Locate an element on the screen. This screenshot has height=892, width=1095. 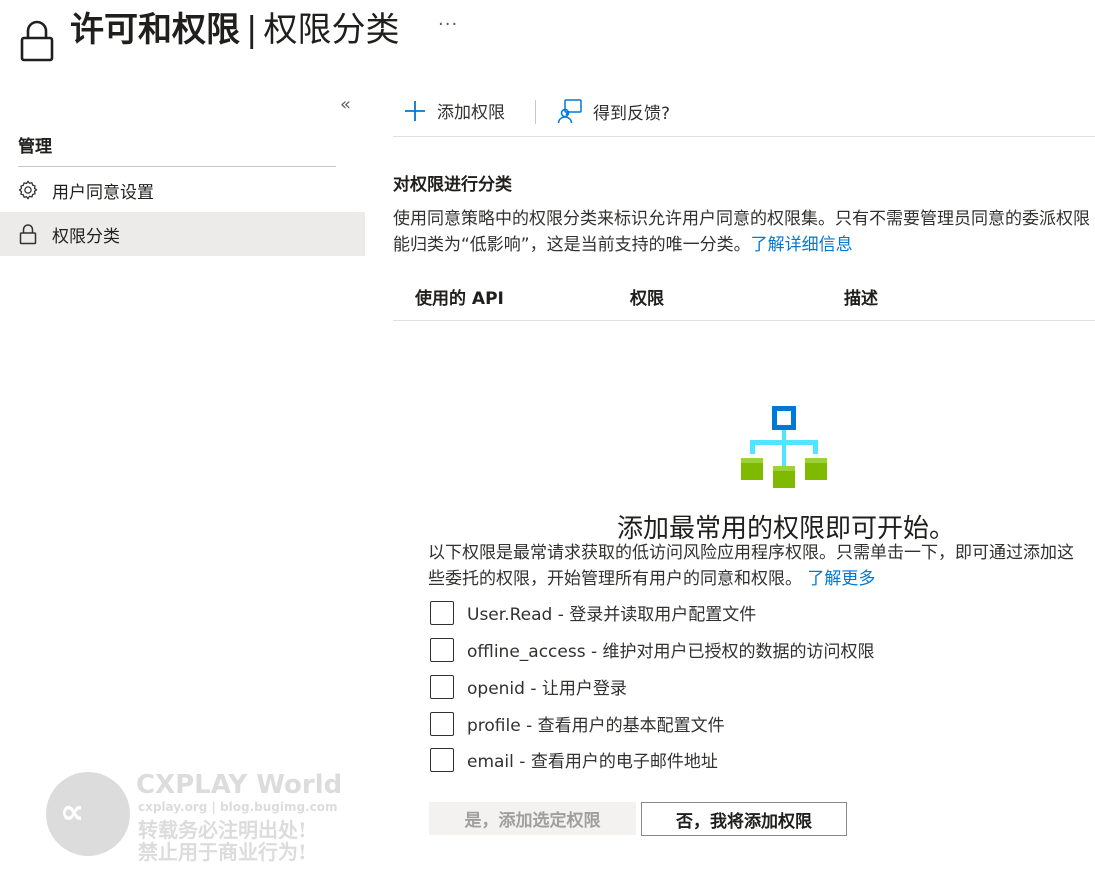
gear-icon is located at coordinates (28, 190).